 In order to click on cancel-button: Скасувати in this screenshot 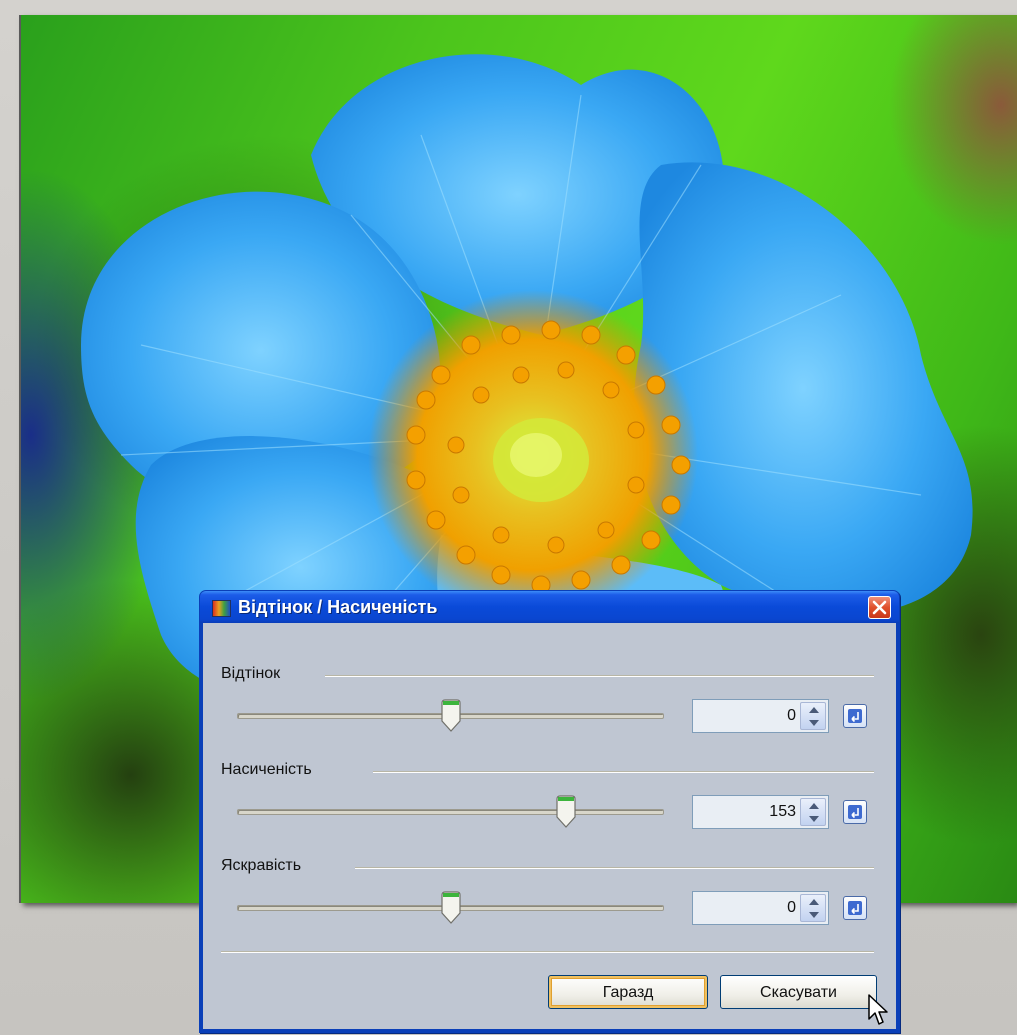, I will do `click(798, 992)`.